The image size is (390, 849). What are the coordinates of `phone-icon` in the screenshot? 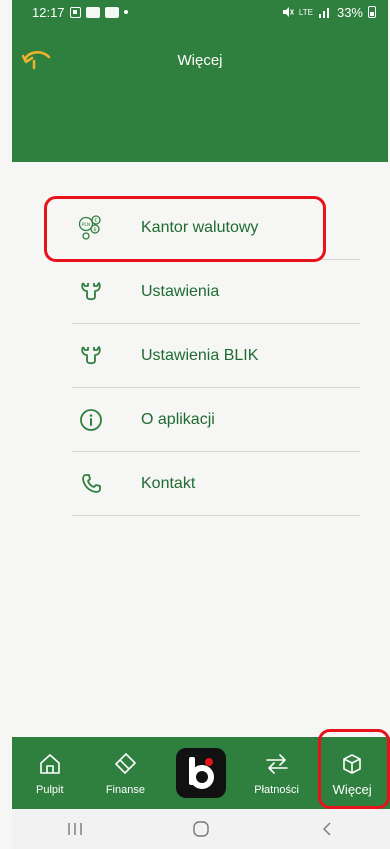 It's located at (91, 484).